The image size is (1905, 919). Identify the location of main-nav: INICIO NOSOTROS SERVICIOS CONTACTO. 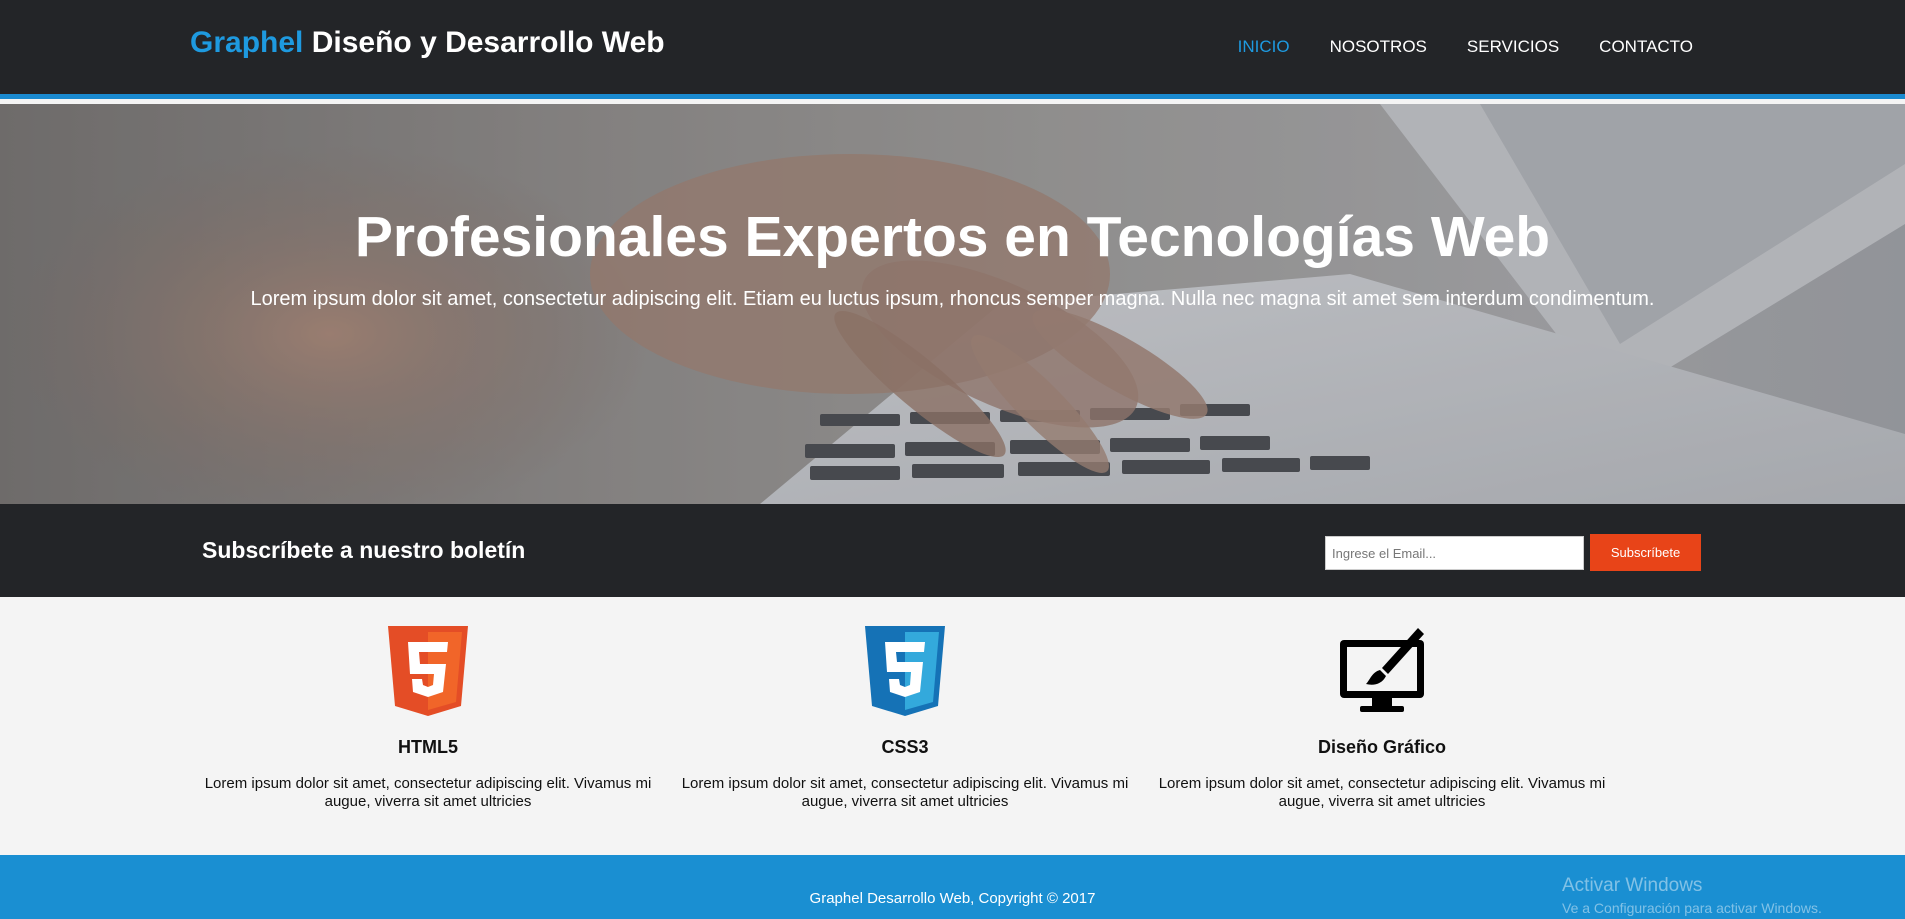
(1465, 47).